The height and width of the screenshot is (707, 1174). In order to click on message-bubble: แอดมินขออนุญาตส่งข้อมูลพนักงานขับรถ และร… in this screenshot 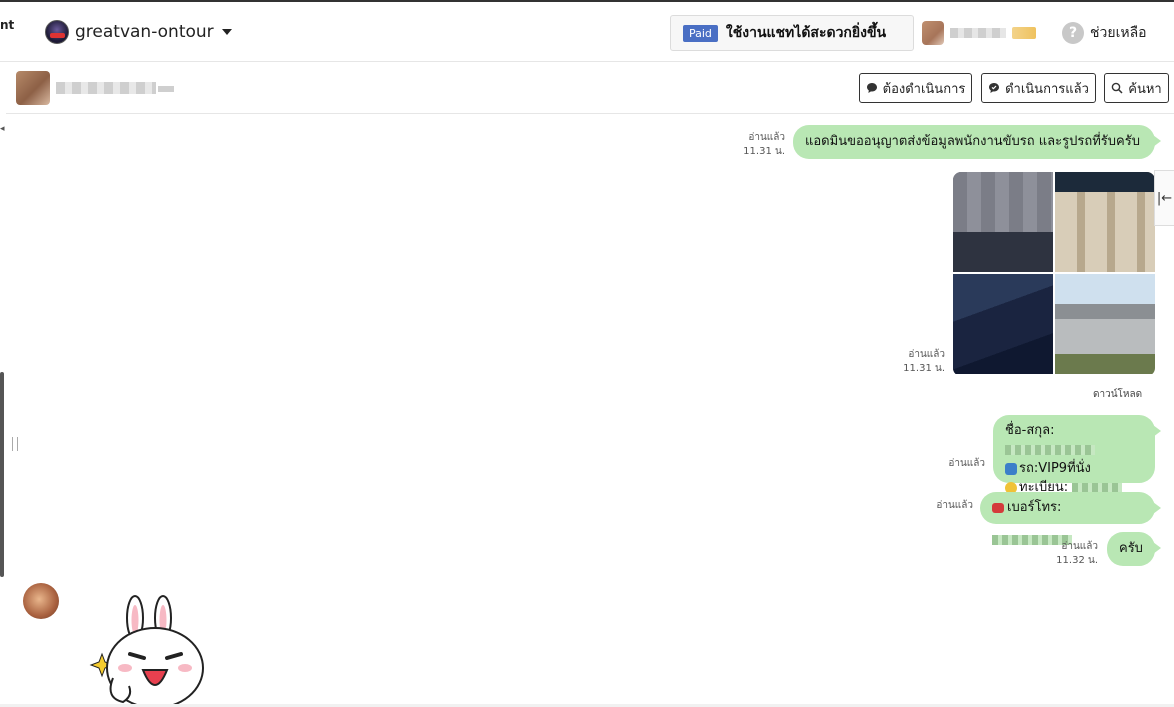, I will do `click(977, 142)`.